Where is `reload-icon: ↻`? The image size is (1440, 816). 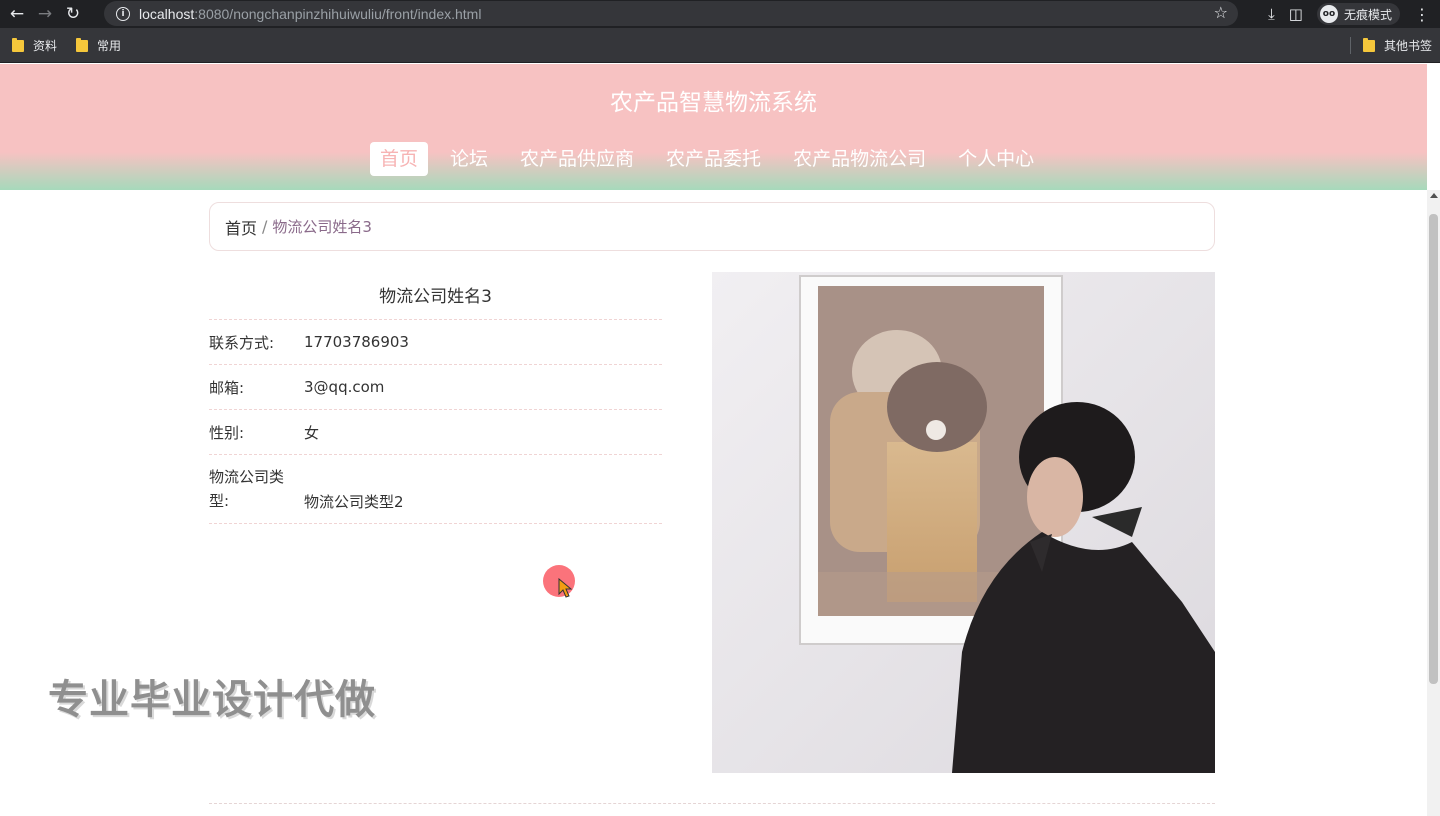
reload-icon: ↻ is located at coordinates (73, 14).